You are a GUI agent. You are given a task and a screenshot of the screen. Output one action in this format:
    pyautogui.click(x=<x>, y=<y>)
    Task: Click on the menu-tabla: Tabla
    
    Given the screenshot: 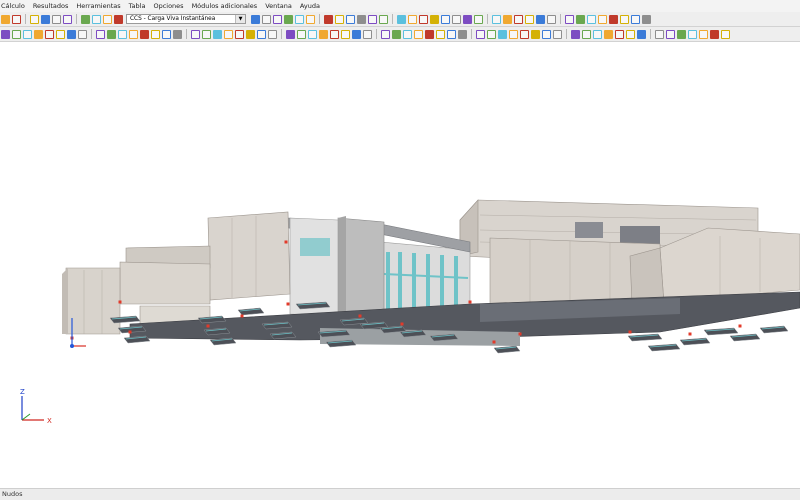 What is the action you would take?
    pyautogui.click(x=137, y=6)
    